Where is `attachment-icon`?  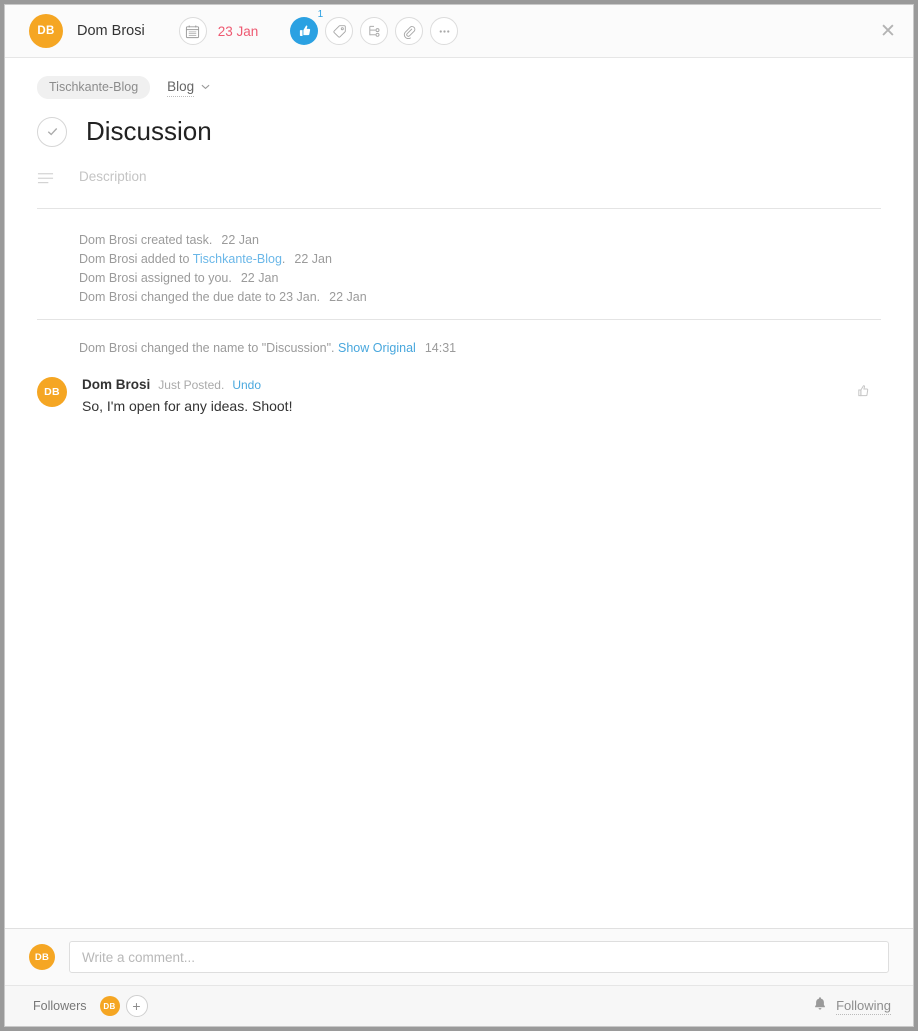 attachment-icon is located at coordinates (409, 31).